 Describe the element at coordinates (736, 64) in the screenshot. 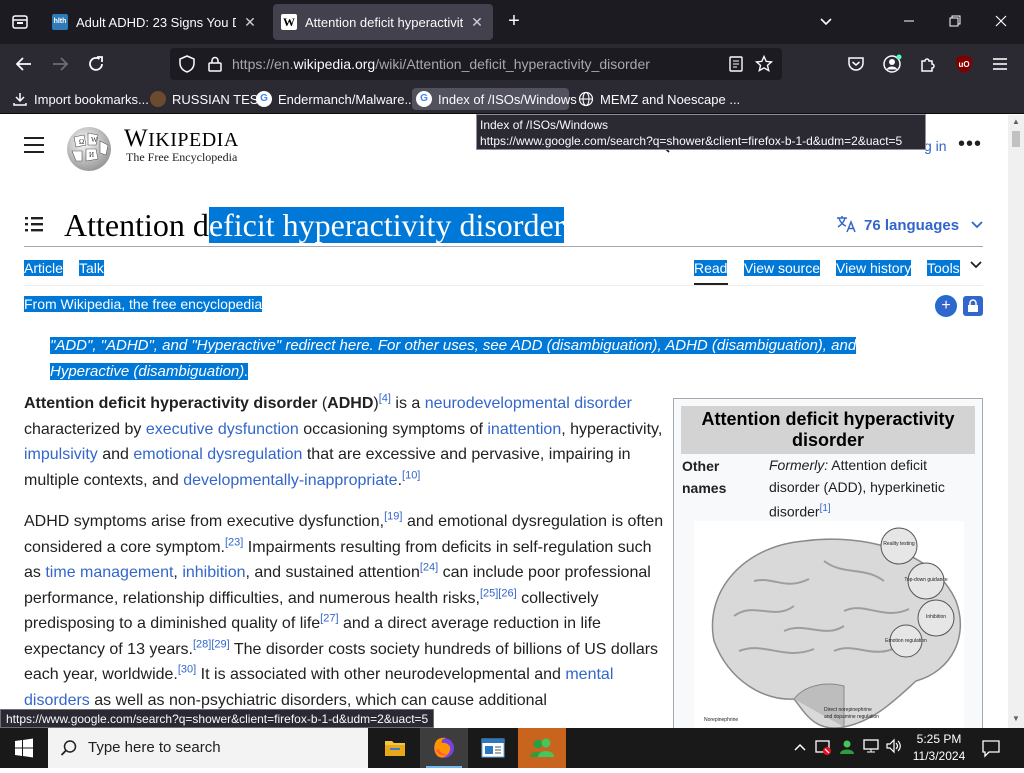

I see `reader-view-icon` at that location.